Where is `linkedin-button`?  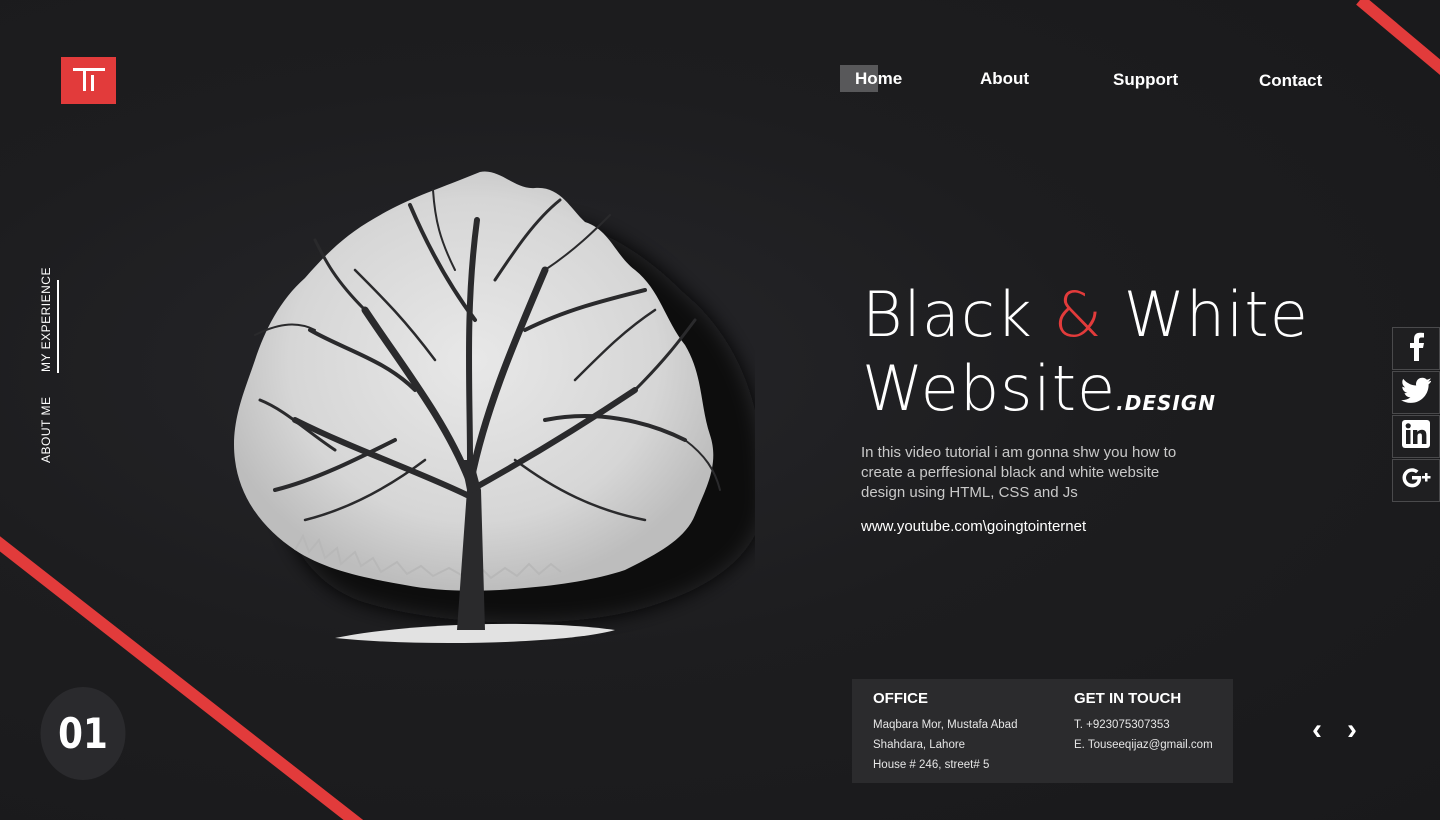 linkedin-button is located at coordinates (1416, 436).